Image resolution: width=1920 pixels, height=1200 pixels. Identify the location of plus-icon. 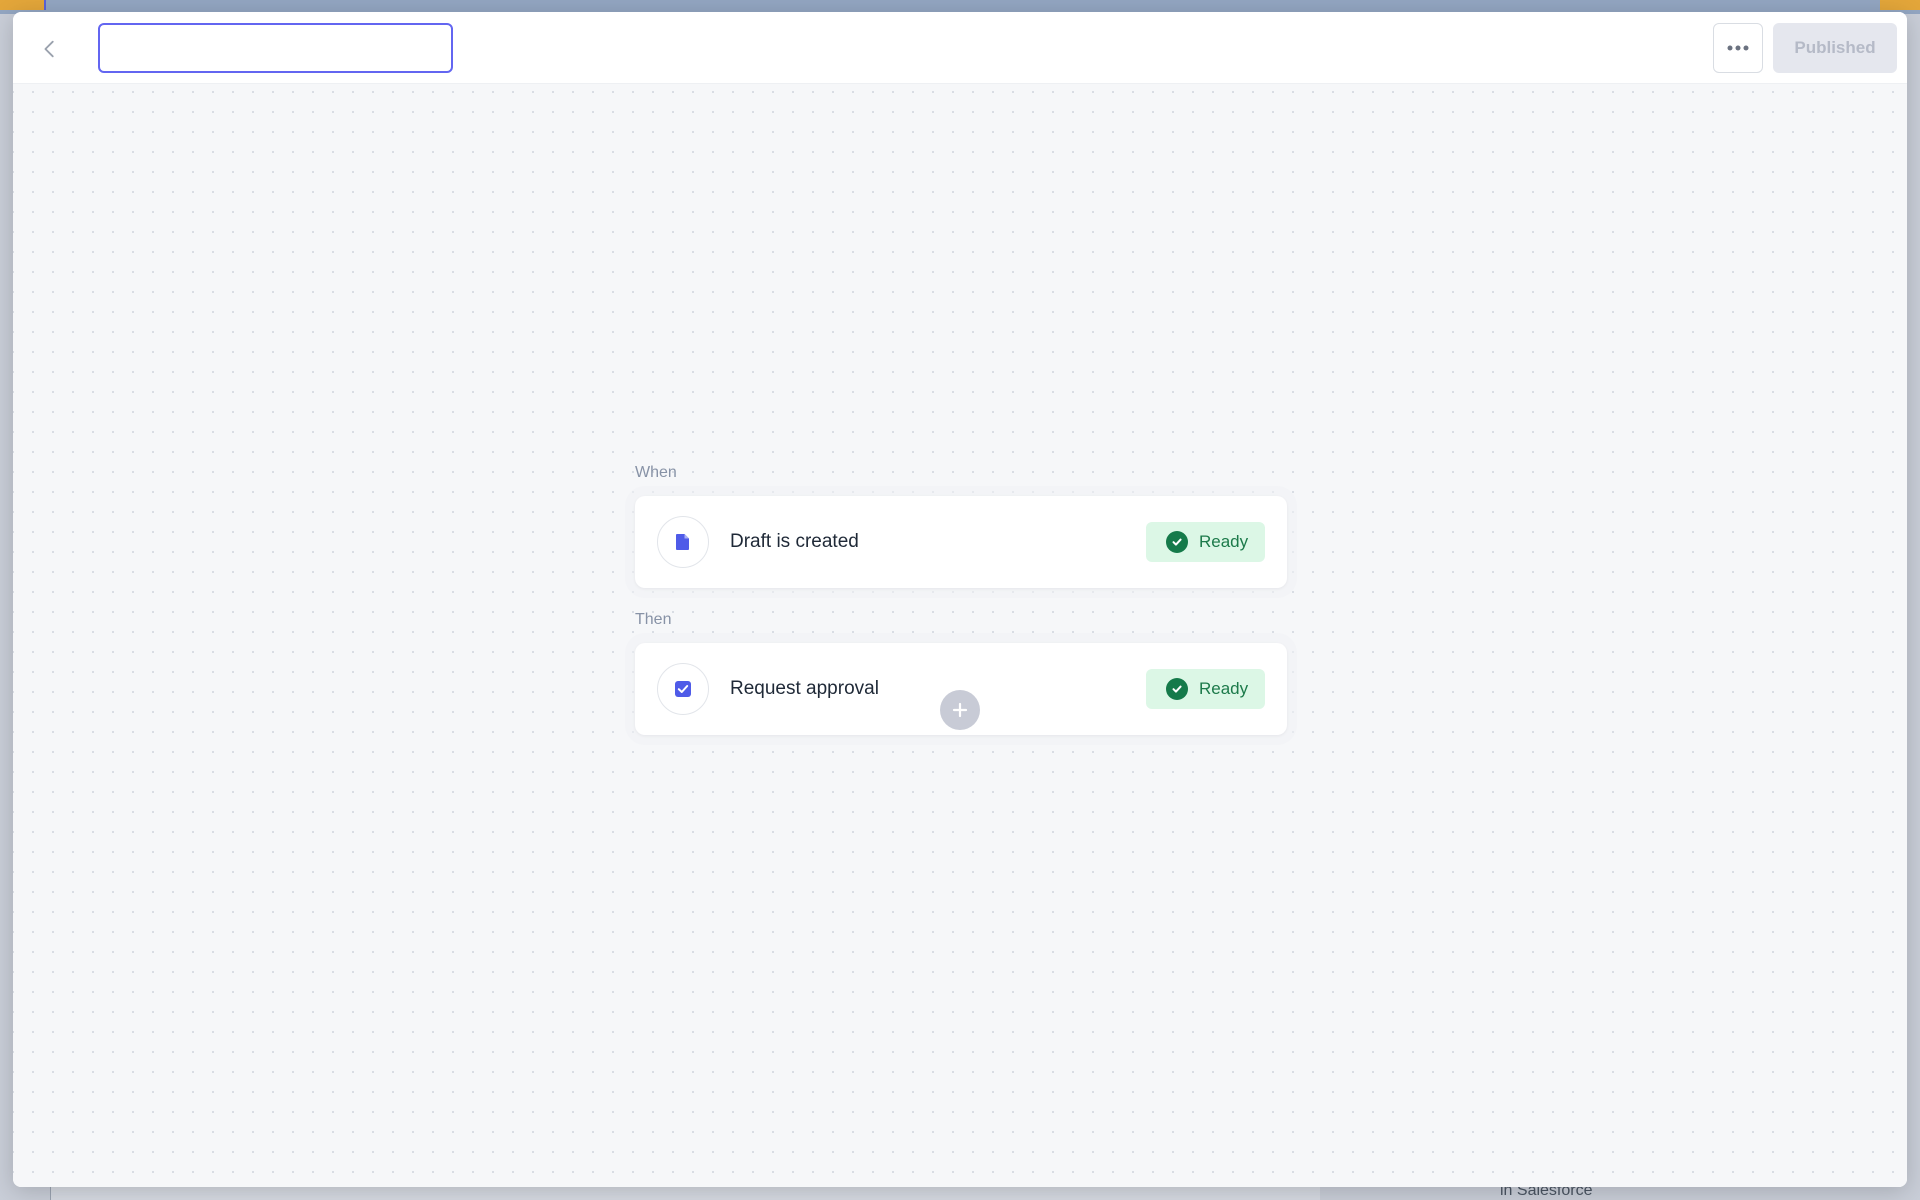
(960, 710).